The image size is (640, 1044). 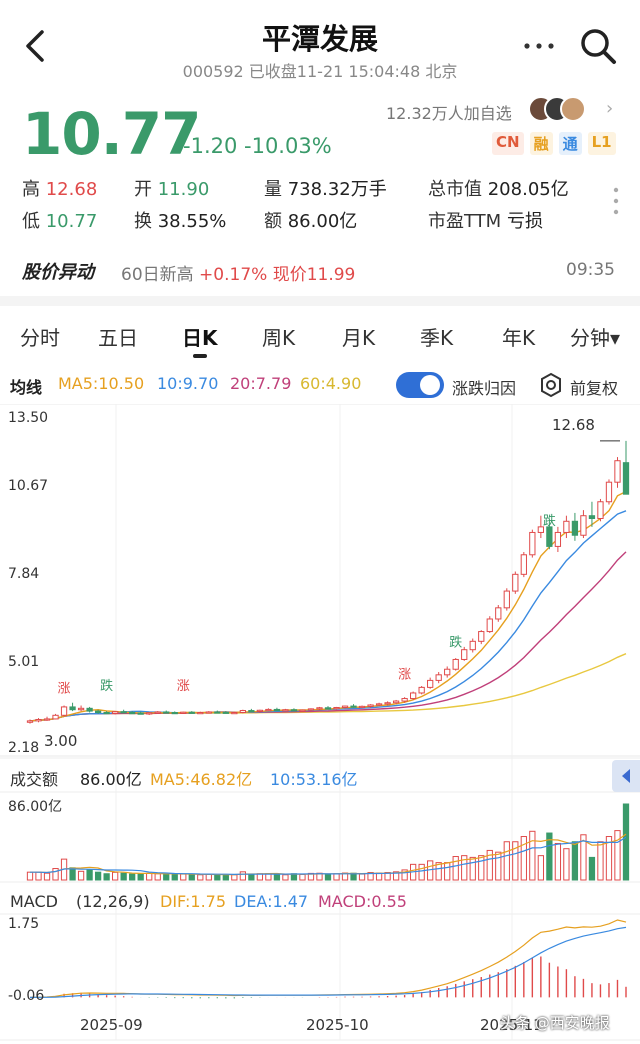 What do you see at coordinates (188, 383) in the screenshot?
I see `ma10-value: 10:9.70` at bounding box center [188, 383].